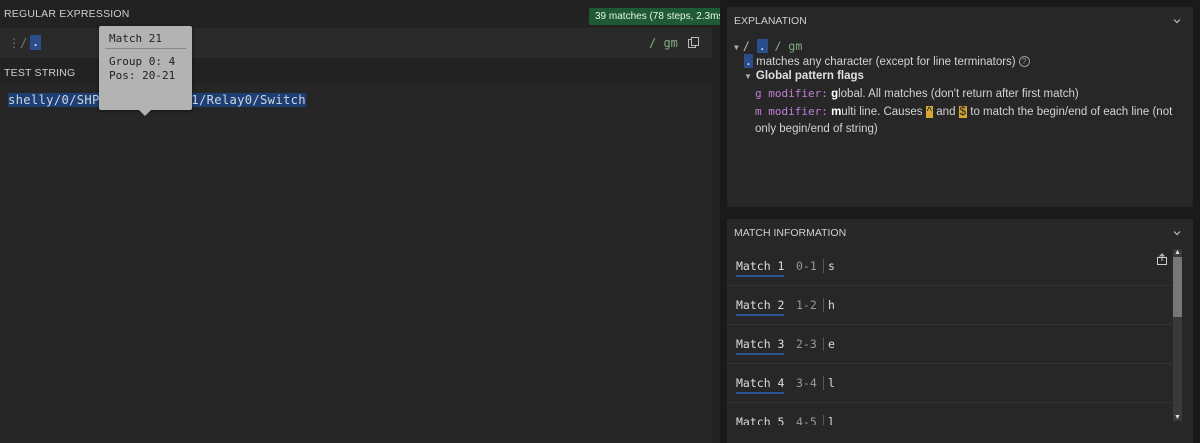 This screenshot has height=443, width=1200. What do you see at coordinates (693, 42) in the screenshot?
I see `copy-icon` at bounding box center [693, 42].